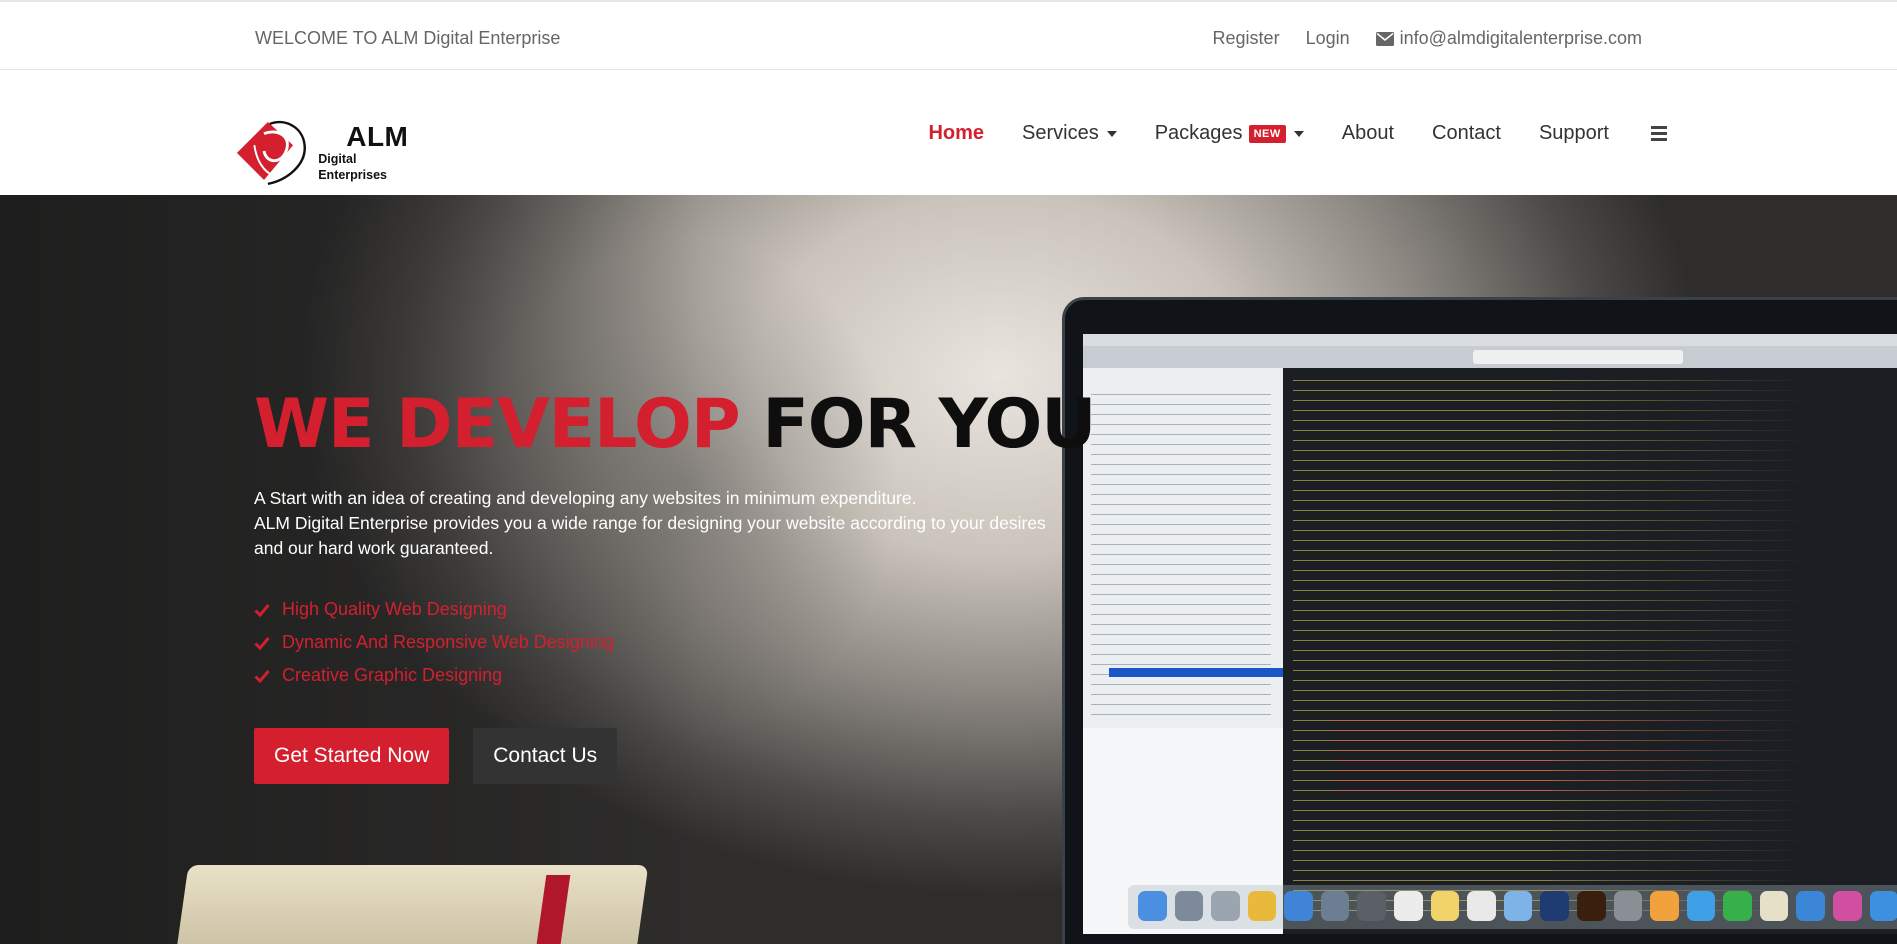 This screenshot has width=1897, height=944. Describe the element at coordinates (1328, 38) in the screenshot. I see `login-link: Login` at that location.